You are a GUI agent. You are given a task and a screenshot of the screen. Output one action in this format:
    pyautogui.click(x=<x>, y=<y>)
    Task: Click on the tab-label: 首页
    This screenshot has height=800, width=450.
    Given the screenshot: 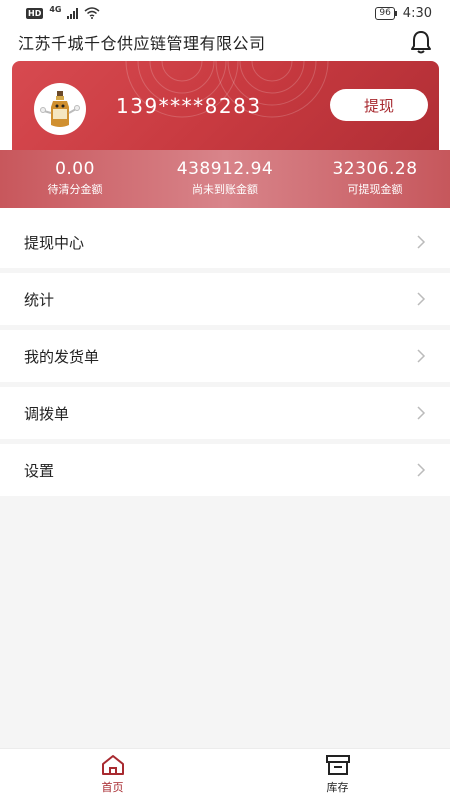 What is the action you would take?
    pyautogui.click(x=112, y=787)
    